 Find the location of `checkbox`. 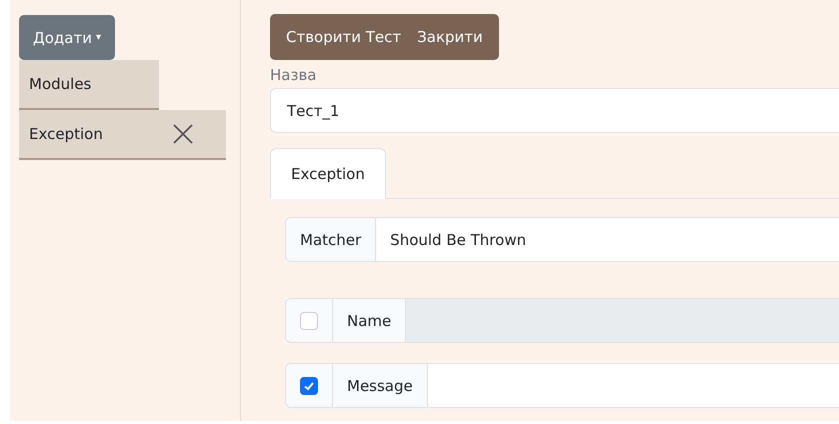

checkbox is located at coordinates (309, 385).